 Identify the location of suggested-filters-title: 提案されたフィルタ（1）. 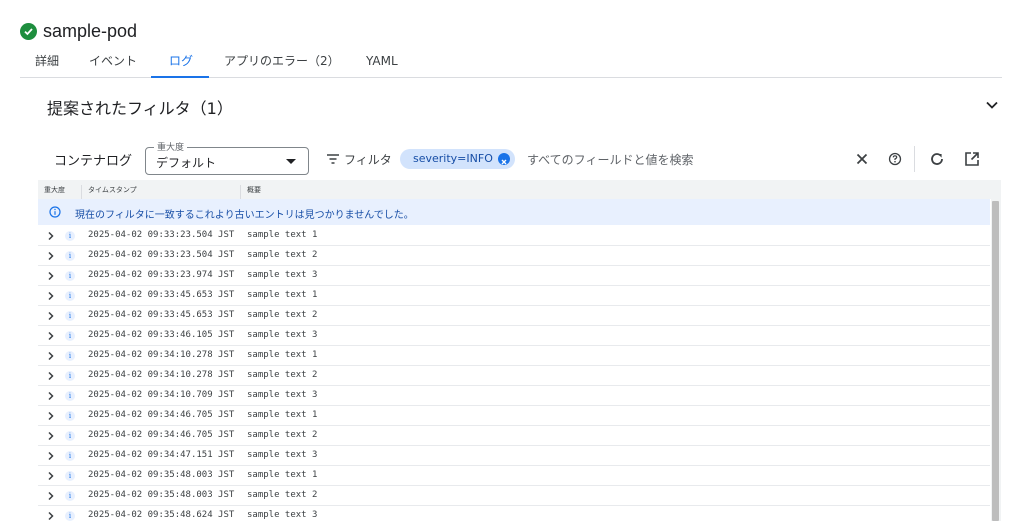
(140, 107).